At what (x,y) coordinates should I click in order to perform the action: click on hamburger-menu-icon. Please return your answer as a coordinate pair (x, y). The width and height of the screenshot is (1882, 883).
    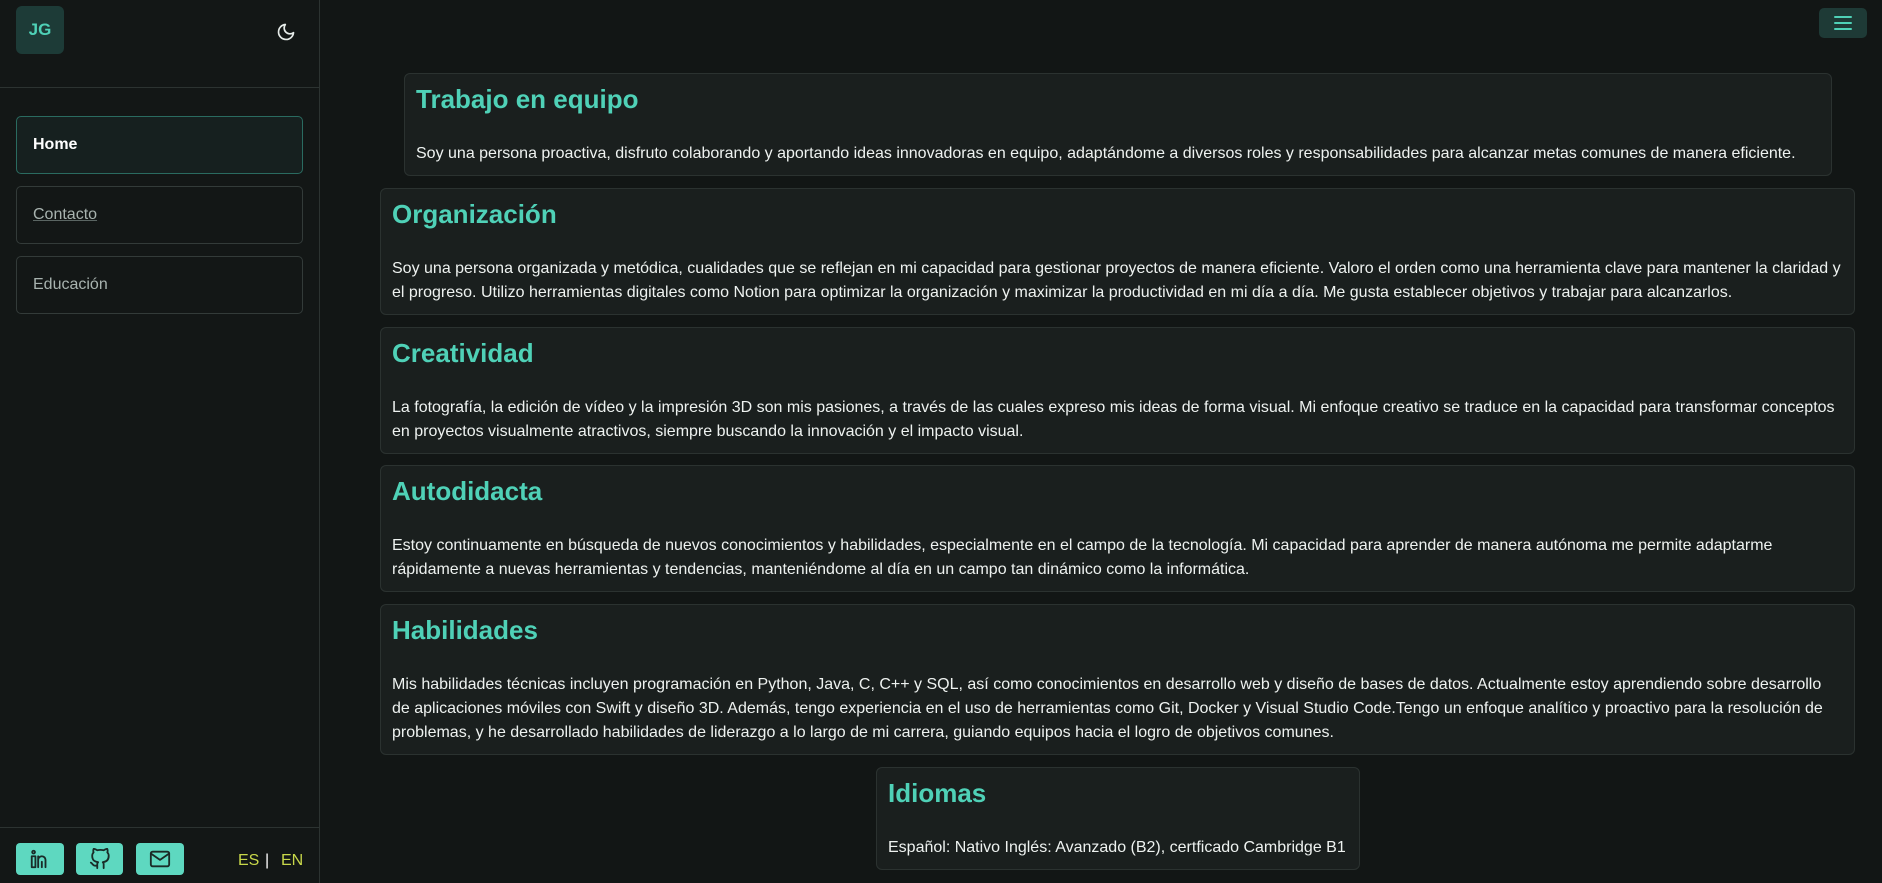
    Looking at the image, I should click on (1843, 23).